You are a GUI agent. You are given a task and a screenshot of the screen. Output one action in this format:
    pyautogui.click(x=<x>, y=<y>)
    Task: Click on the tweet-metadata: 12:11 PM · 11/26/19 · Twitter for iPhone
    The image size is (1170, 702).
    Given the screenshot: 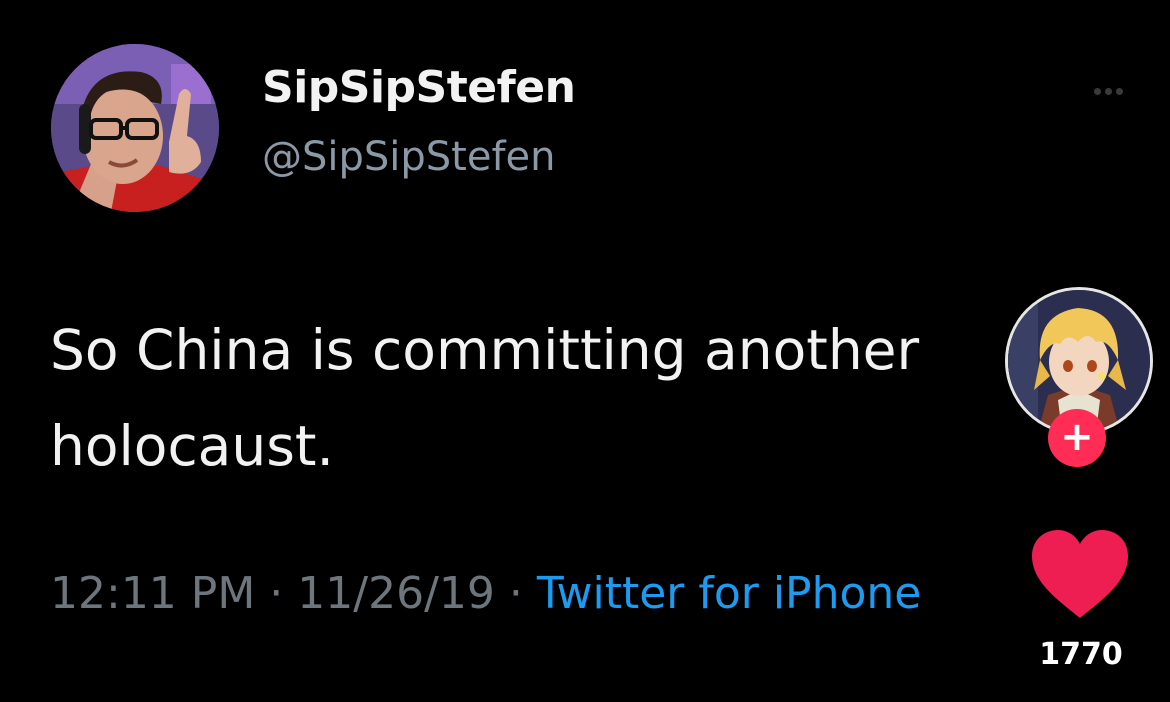 What is the action you would take?
    pyautogui.click(x=485, y=593)
    